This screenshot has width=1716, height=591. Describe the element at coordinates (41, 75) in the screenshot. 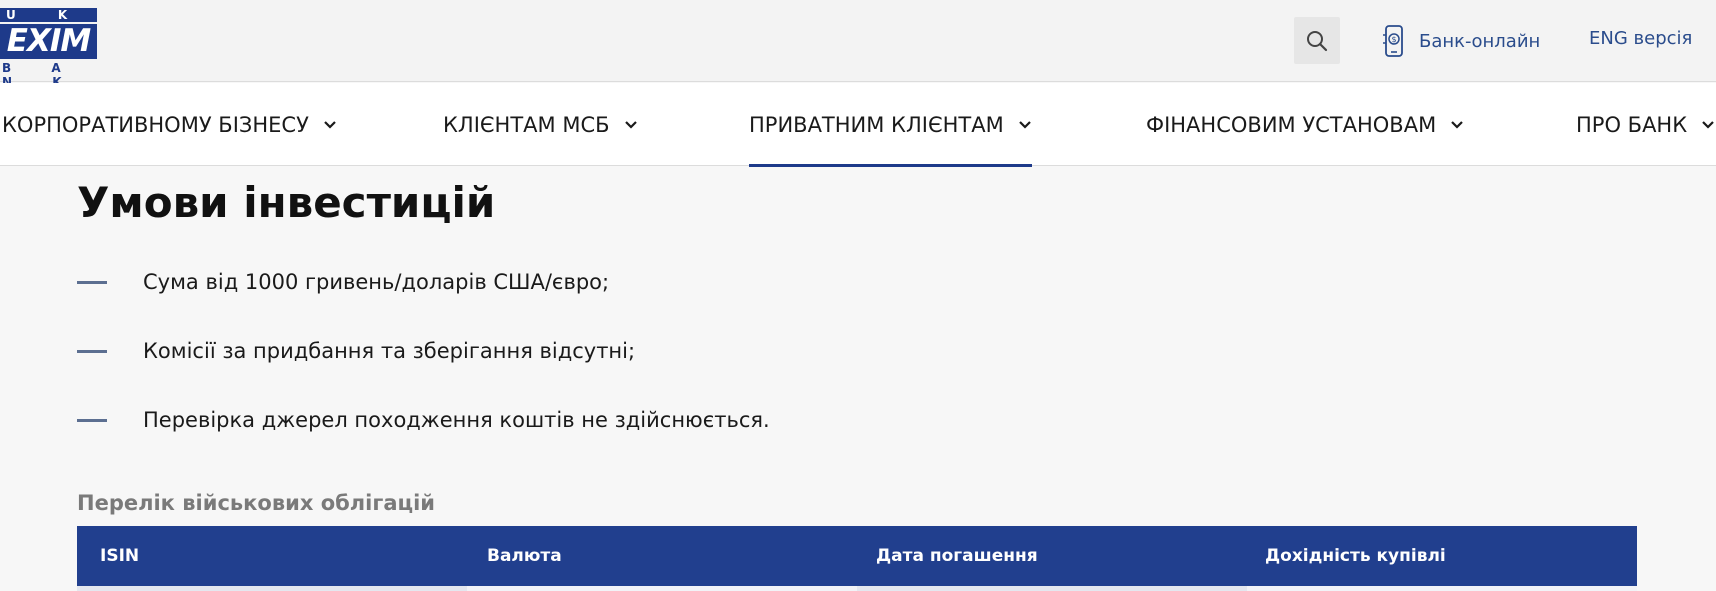

I see `logo-bottom-text: B A N K` at that location.